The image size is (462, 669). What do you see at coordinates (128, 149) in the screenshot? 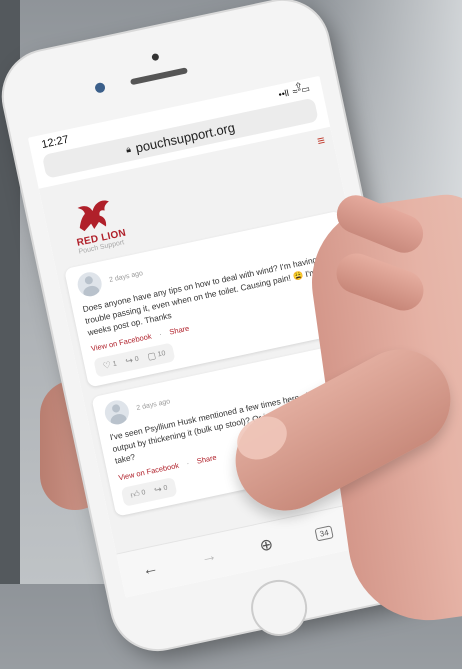
I see `lock-icon: 🔒︎` at bounding box center [128, 149].